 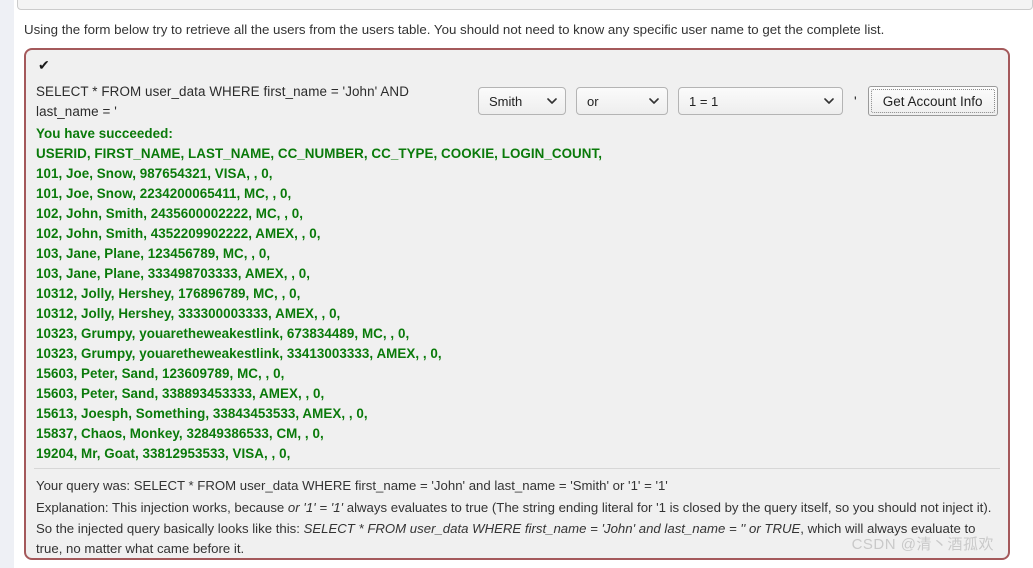 I want to click on operator-select: or, so click(x=622, y=101).